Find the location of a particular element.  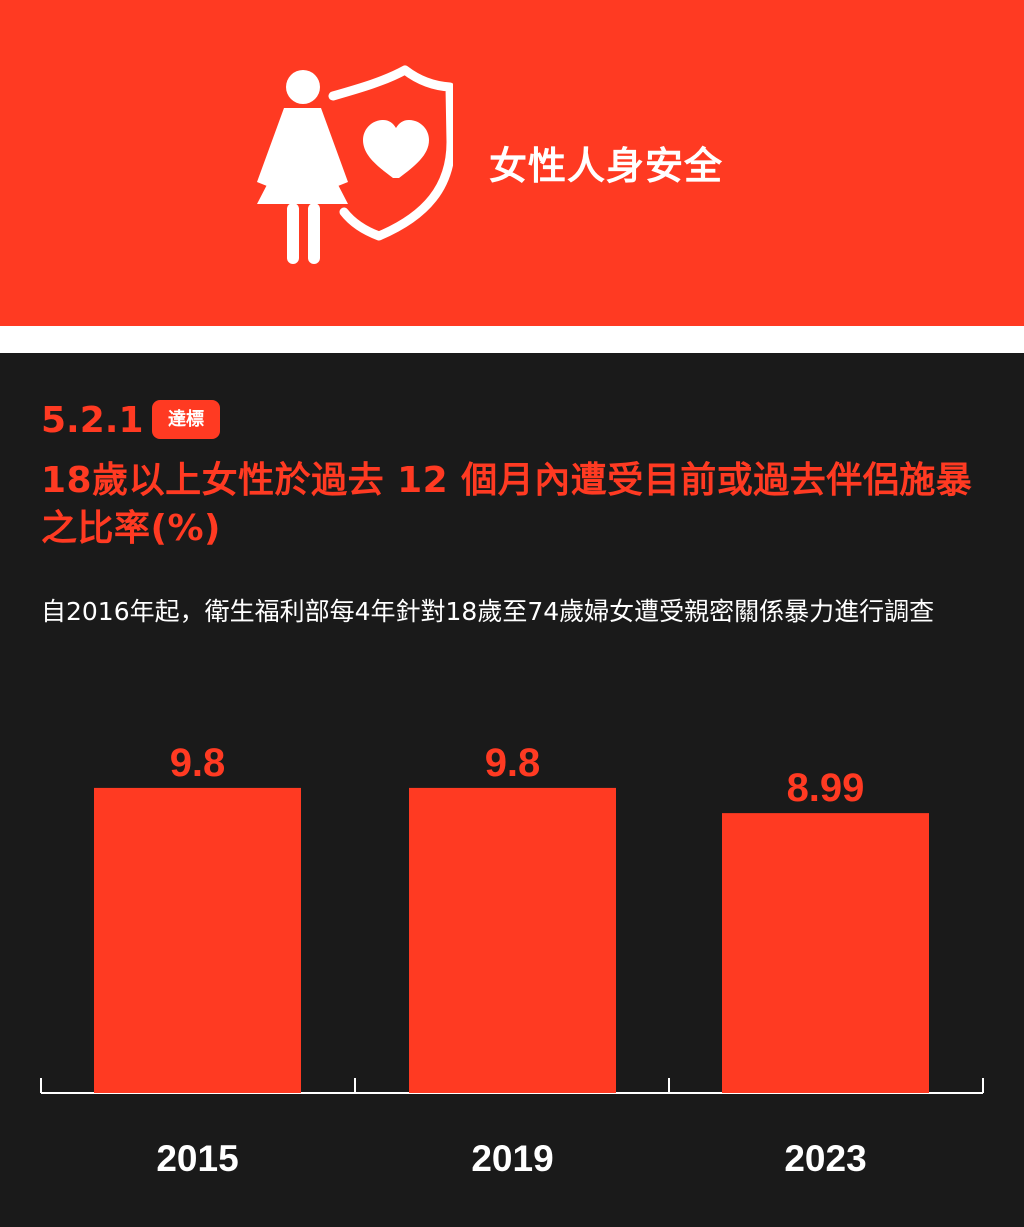

indicator-code: 5.2.1 is located at coordinates (92, 420).